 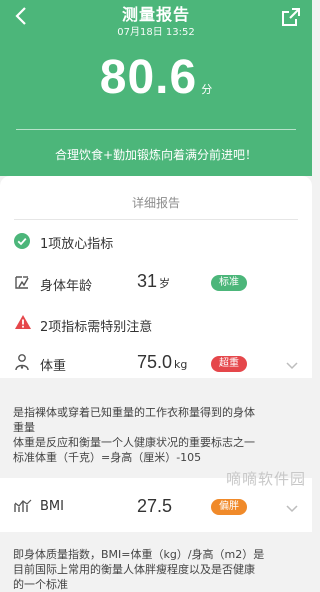 What do you see at coordinates (291, 17) in the screenshot?
I see `share-icon` at bounding box center [291, 17].